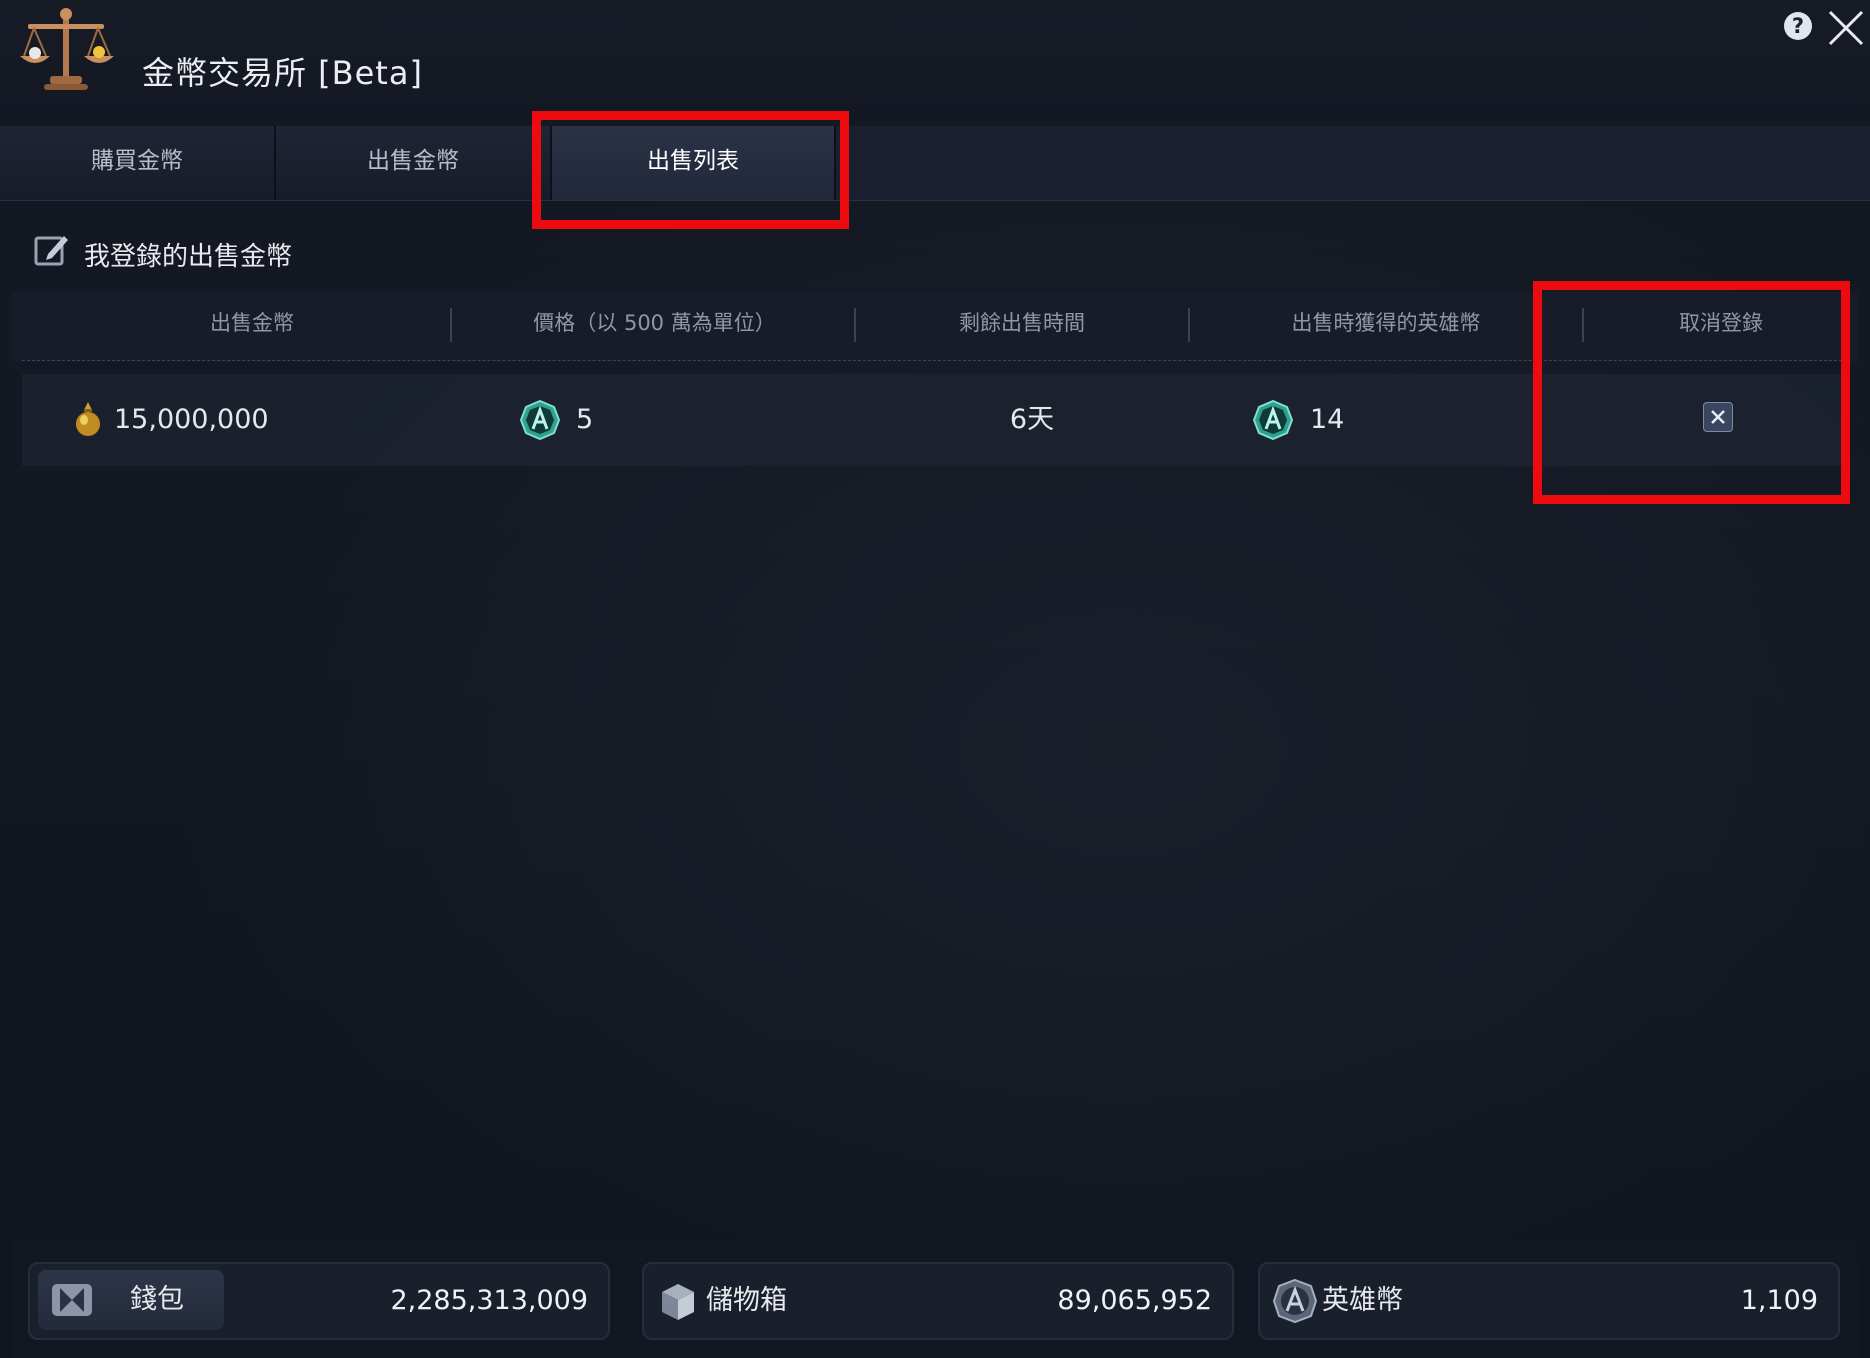 This screenshot has width=1870, height=1358. What do you see at coordinates (414, 163) in the screenshot?
I see `tab-sell-gold: 出售金幣` at bounding box center [414, 163].